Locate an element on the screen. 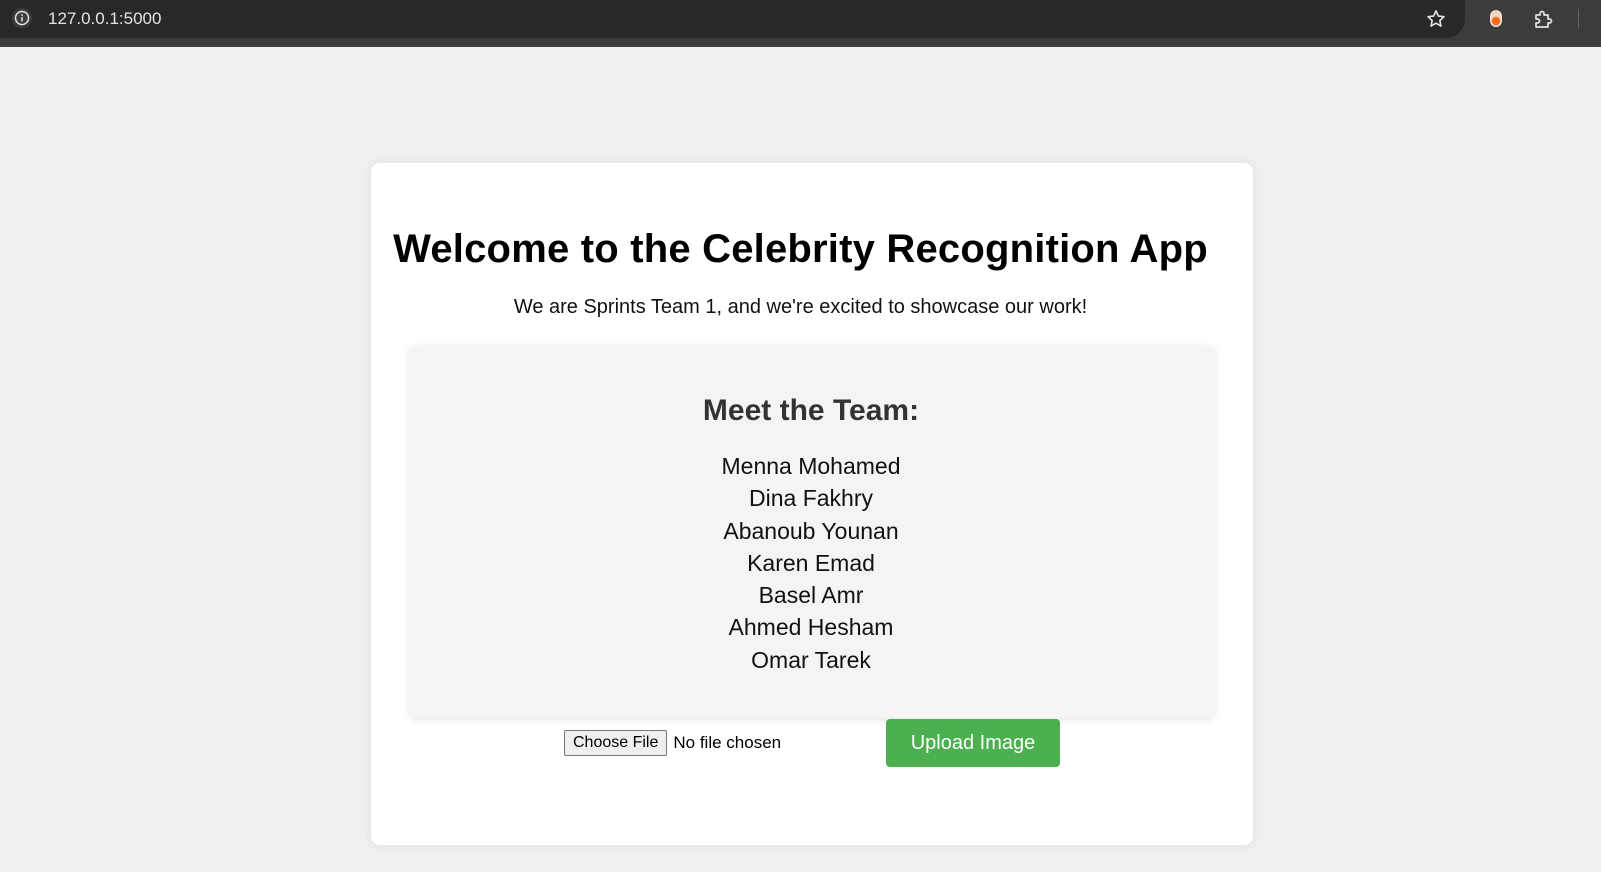 Image resolution: width=1601 pixels, height=872 pixels. url-text: 127.0.0.1:5000 is located at coordinates (104, 19).